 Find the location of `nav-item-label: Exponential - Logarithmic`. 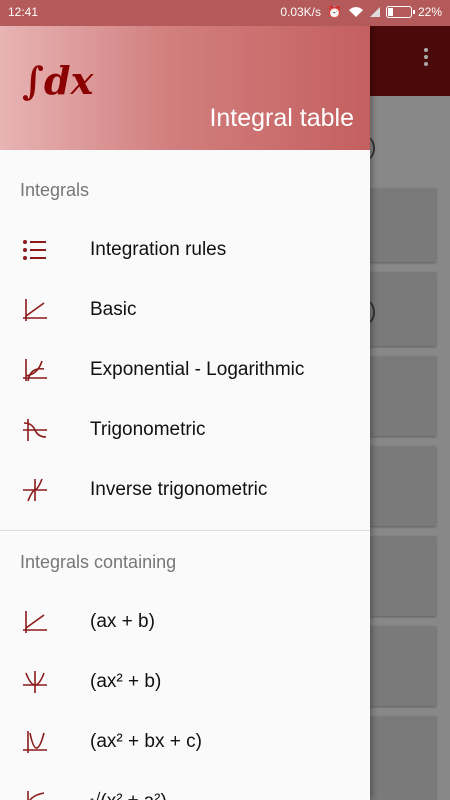

nav-item-label: Exponential - Logarithmic is located at coordinates (197, 369).